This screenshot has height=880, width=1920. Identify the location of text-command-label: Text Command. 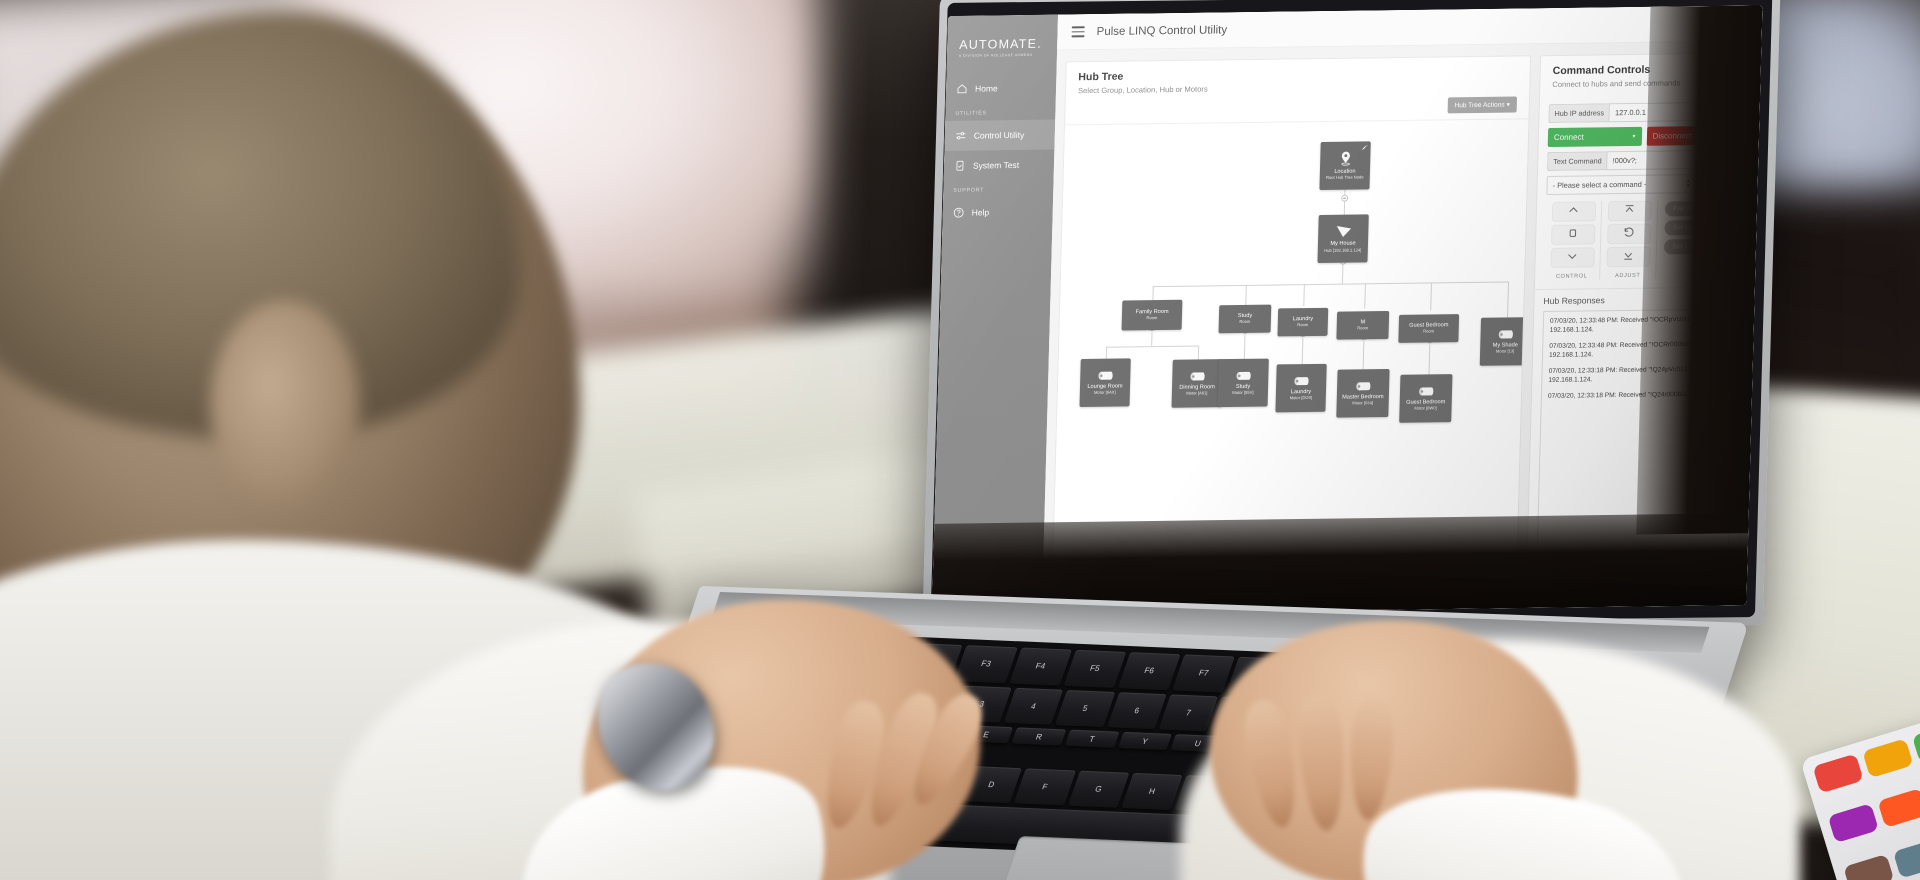
(1577, 161).